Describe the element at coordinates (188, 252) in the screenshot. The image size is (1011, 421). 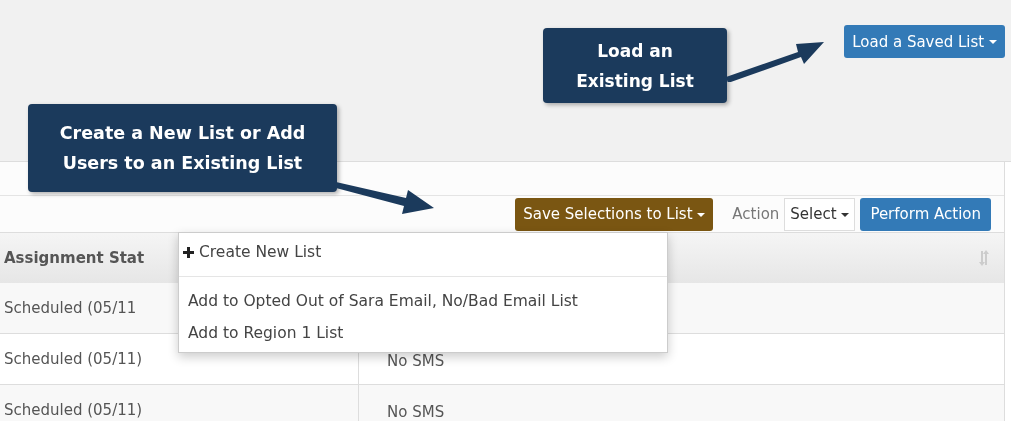
I see `plus-icon` at that location.